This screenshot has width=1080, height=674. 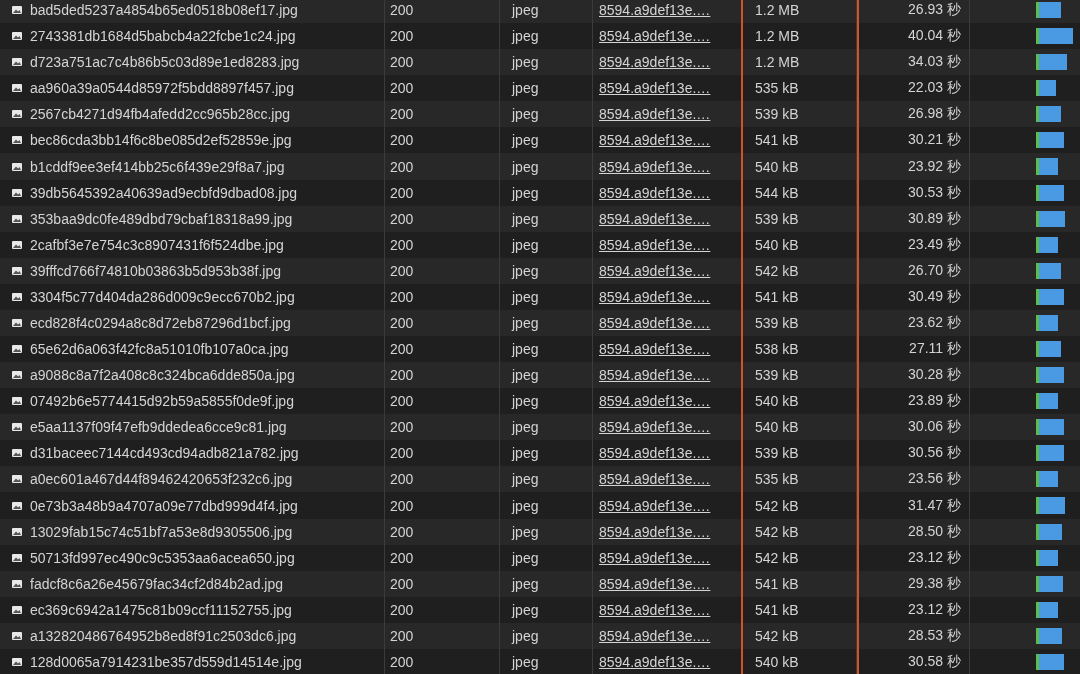 What do you see at coordinates (160, 114) in the screenshot?
I see `file-name: 2567cb4271d94fb4afedd2cc965b28cc.jpg` at bounding box center [160, 114].